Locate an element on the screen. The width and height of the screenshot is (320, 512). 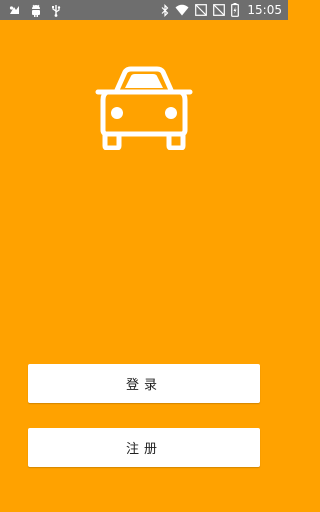
register-button: 注册 is located at coordinates (144, 447).